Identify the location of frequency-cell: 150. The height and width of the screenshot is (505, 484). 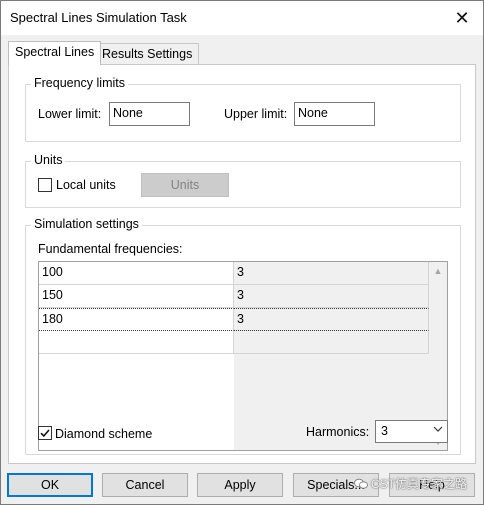
(136, 296).